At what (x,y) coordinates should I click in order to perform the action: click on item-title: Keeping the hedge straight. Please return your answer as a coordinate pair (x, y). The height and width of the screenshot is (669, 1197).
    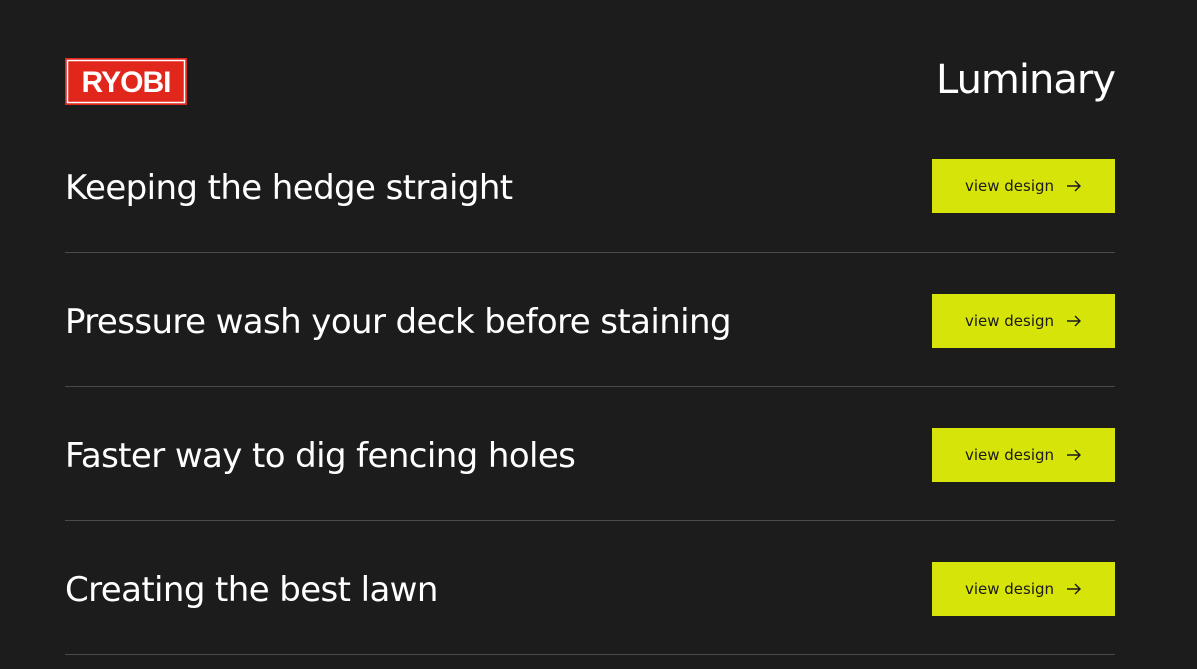
    Looking at the image, I should click on (289, 188).